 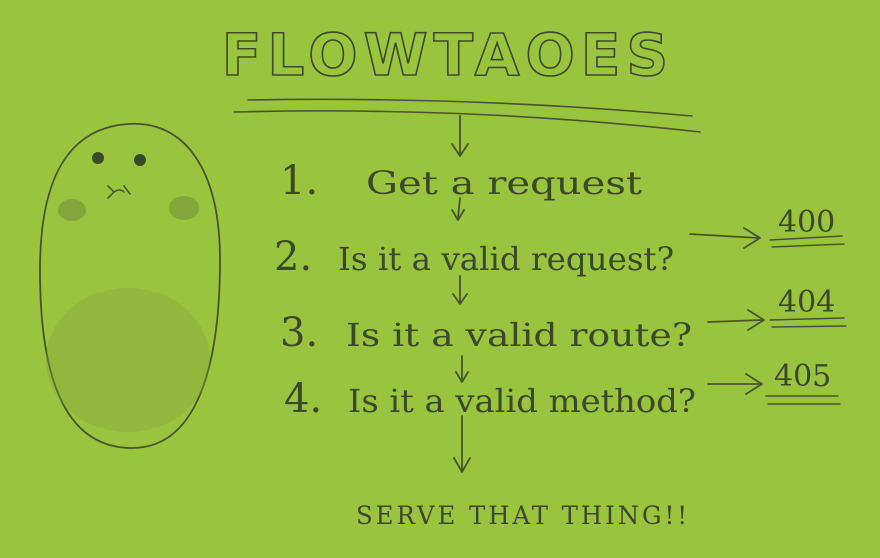 I want to click on step-text: Get a request, so click(x=504, y=183).